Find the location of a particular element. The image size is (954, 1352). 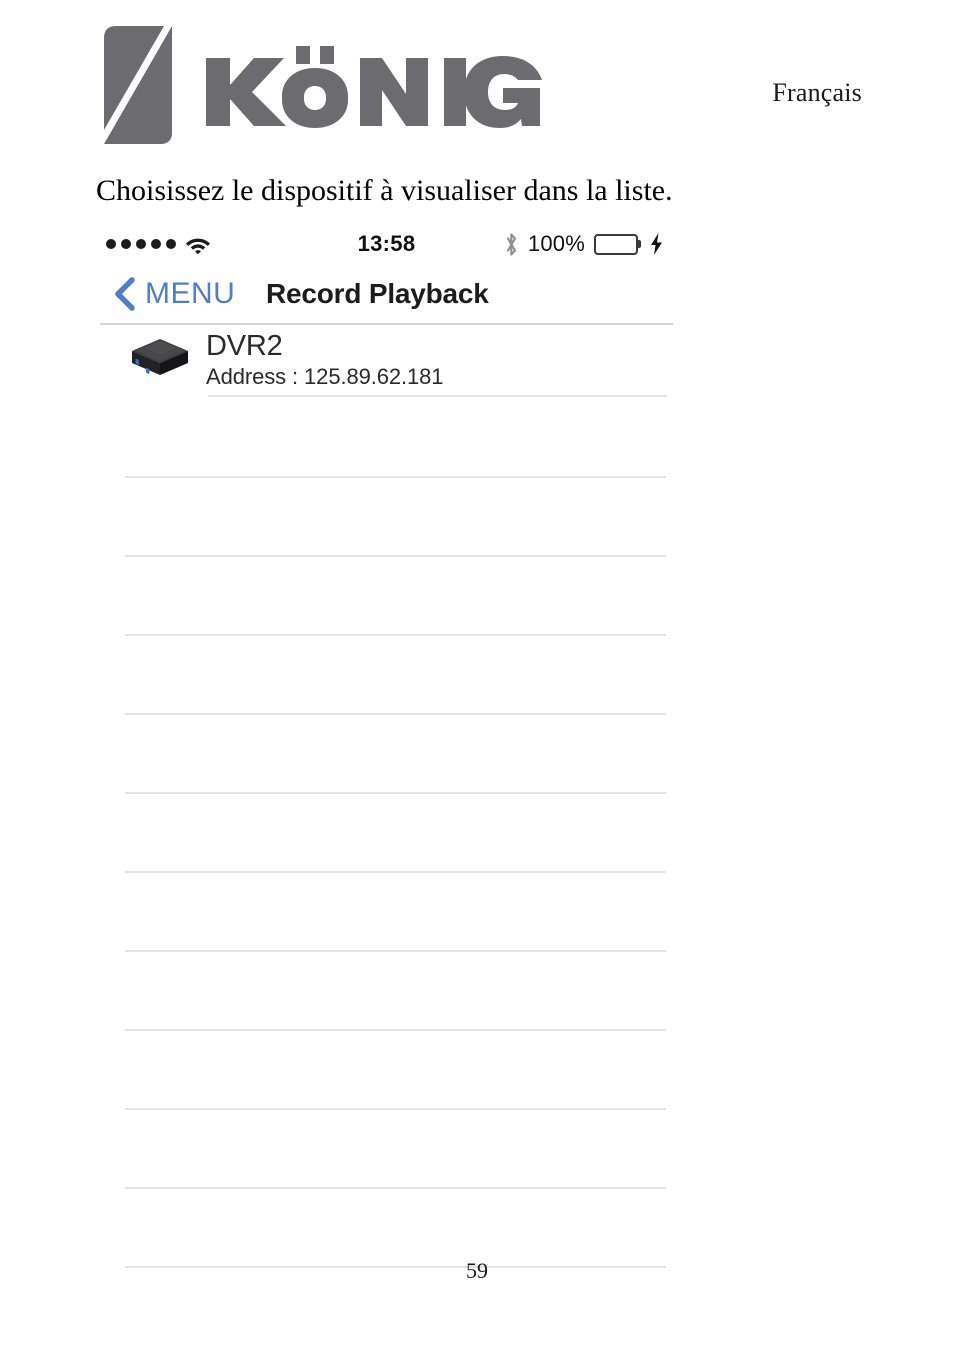

back-button: MENU is located at coordinates (174, 293).